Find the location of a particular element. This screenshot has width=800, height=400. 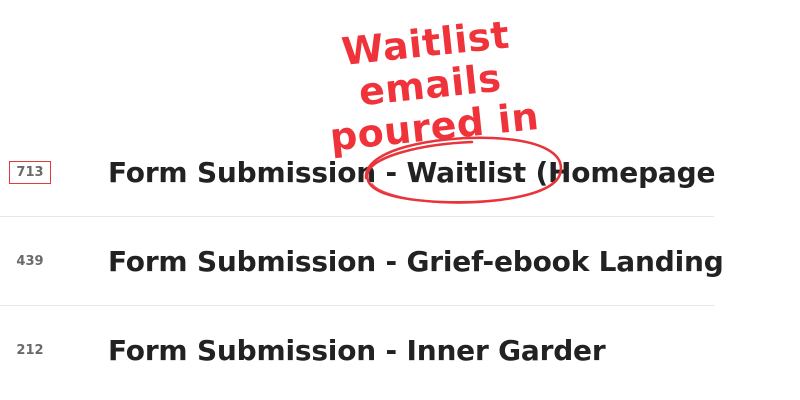

highlighted-count-box: 713 is located at coordinates (30, 172).